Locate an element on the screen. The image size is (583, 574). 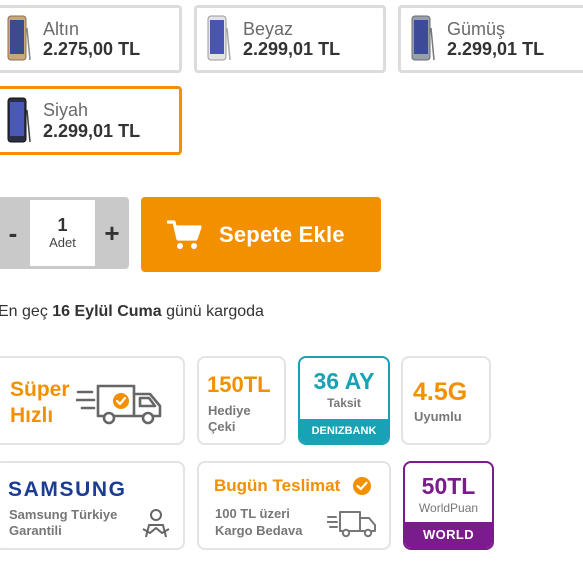
world-logo: WORLD is located at coordinates (448, 535).